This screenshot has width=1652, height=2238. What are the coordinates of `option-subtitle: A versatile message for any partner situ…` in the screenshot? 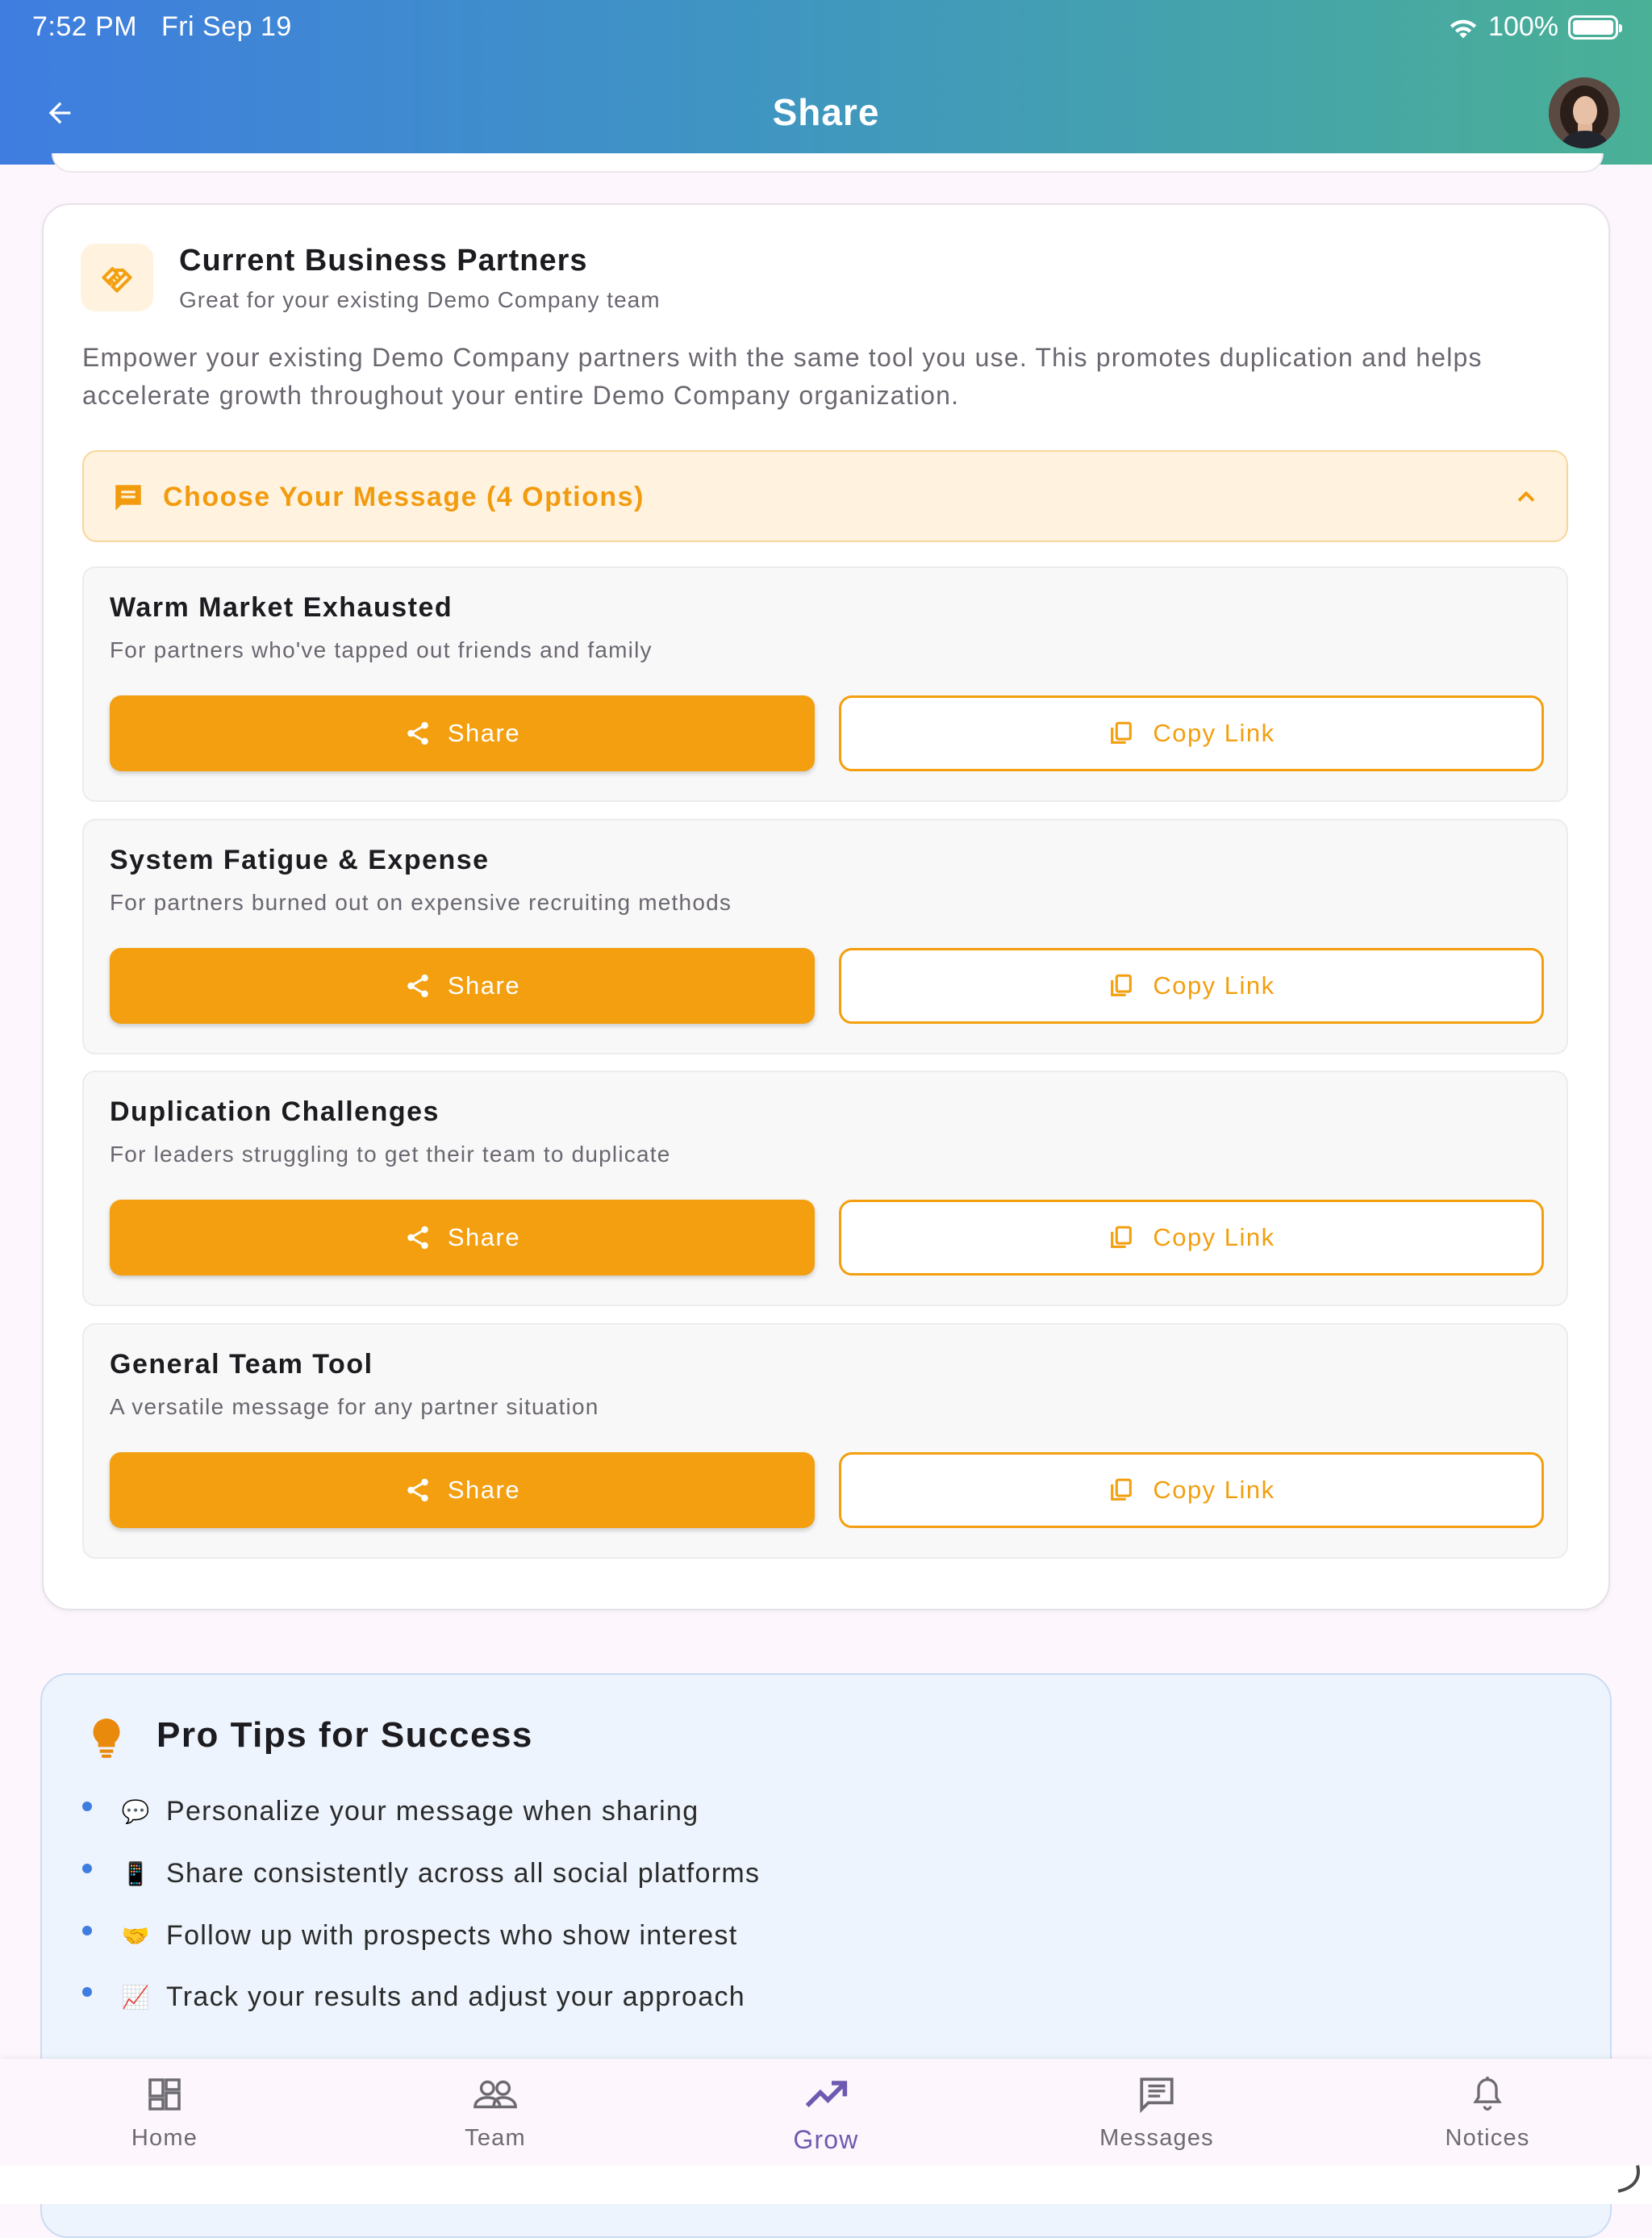 It's located at (355, 1407).